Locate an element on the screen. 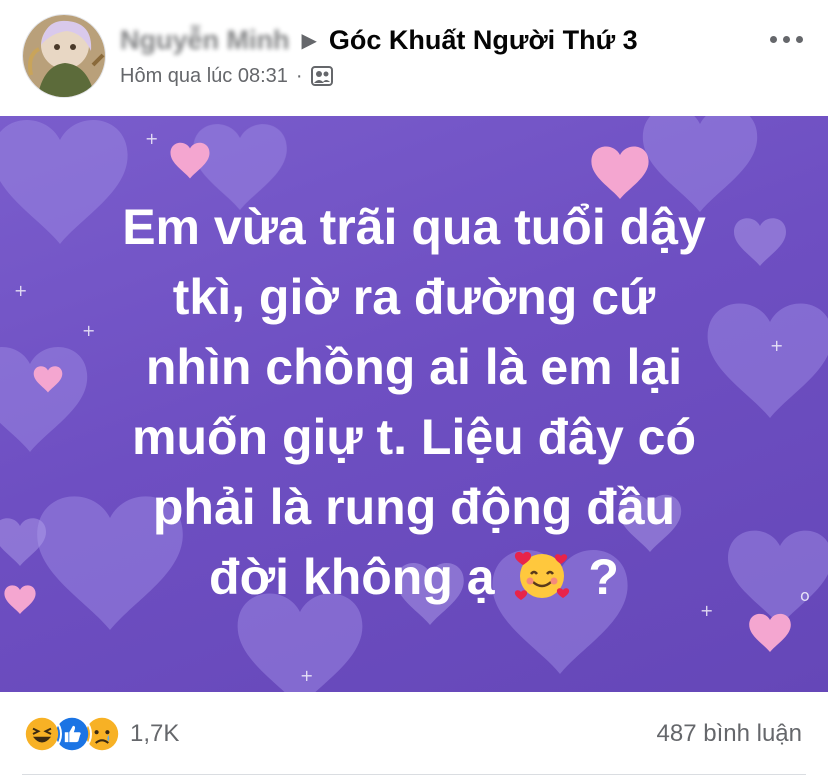  post-text-line: Em vừa trãi qua tuổi dậy is located at coordinates (414, 227).